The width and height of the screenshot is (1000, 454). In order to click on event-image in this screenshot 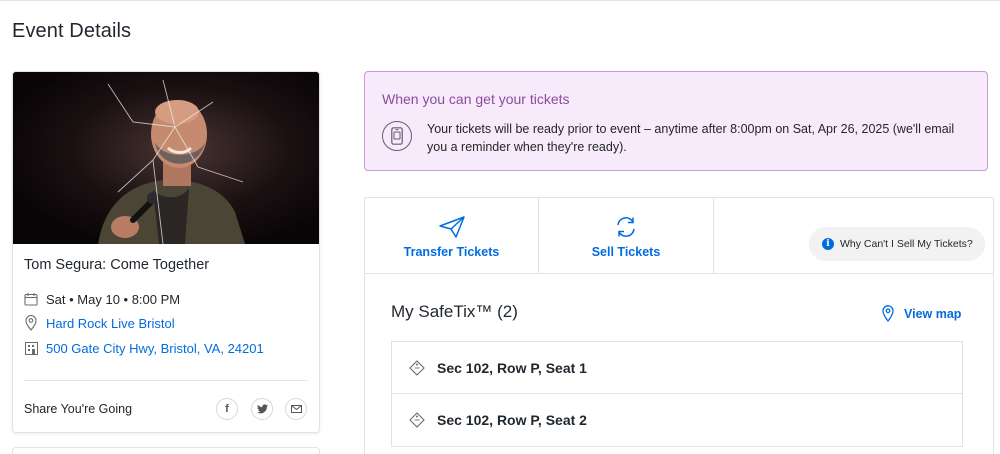, I will do `click(166, 158)`.